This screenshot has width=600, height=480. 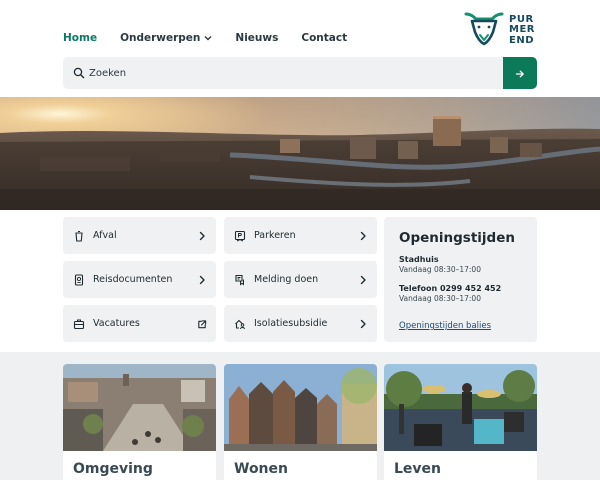 What do you see at coordinates (139, 279) in the screenshot?
I see `quick-link-reisdocumenten: Reisdocumenten` at bounding box center [139, 279].